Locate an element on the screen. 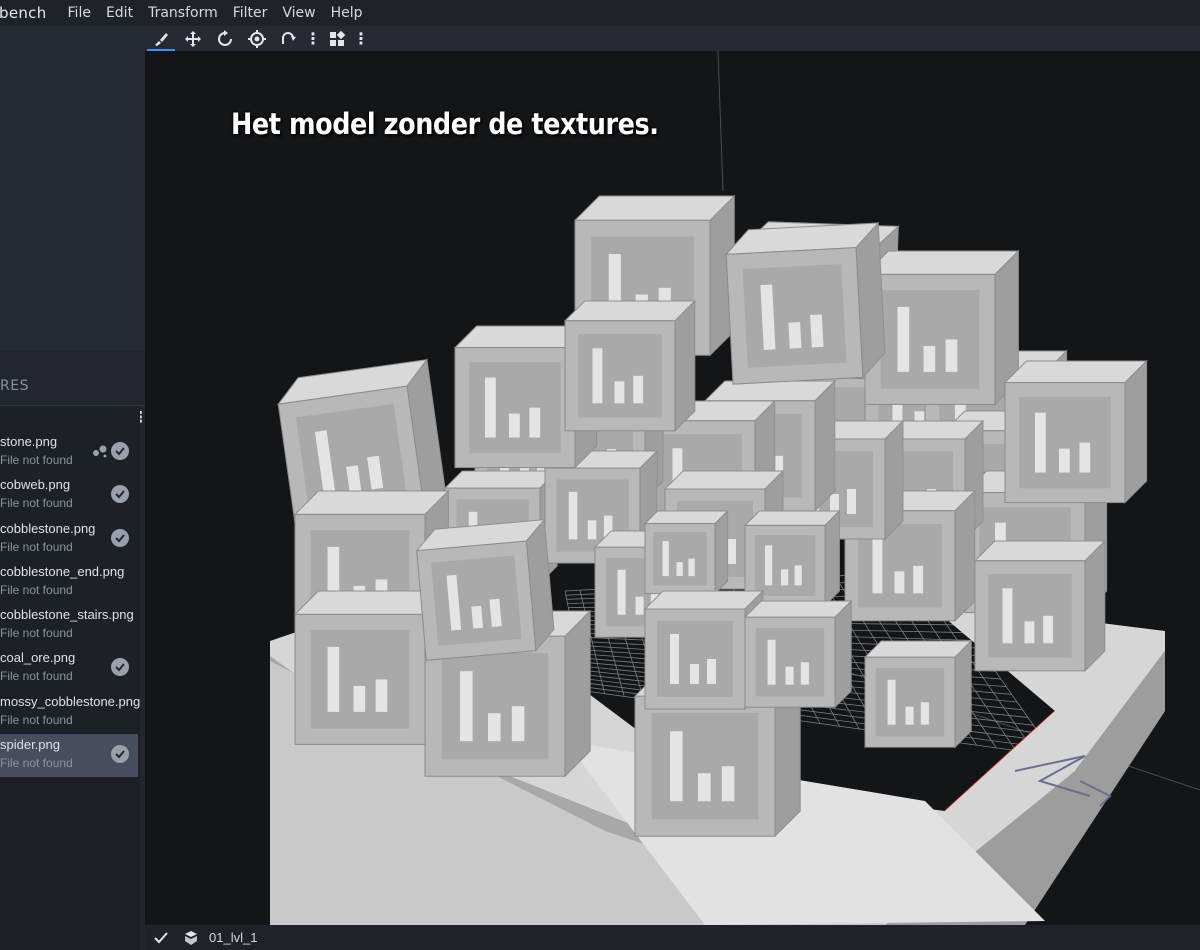 Image resolution: width=1200 pixels, height=950 pixels. texture-item: cobblestone_end.png File not found is located at coordinates (69, 582).